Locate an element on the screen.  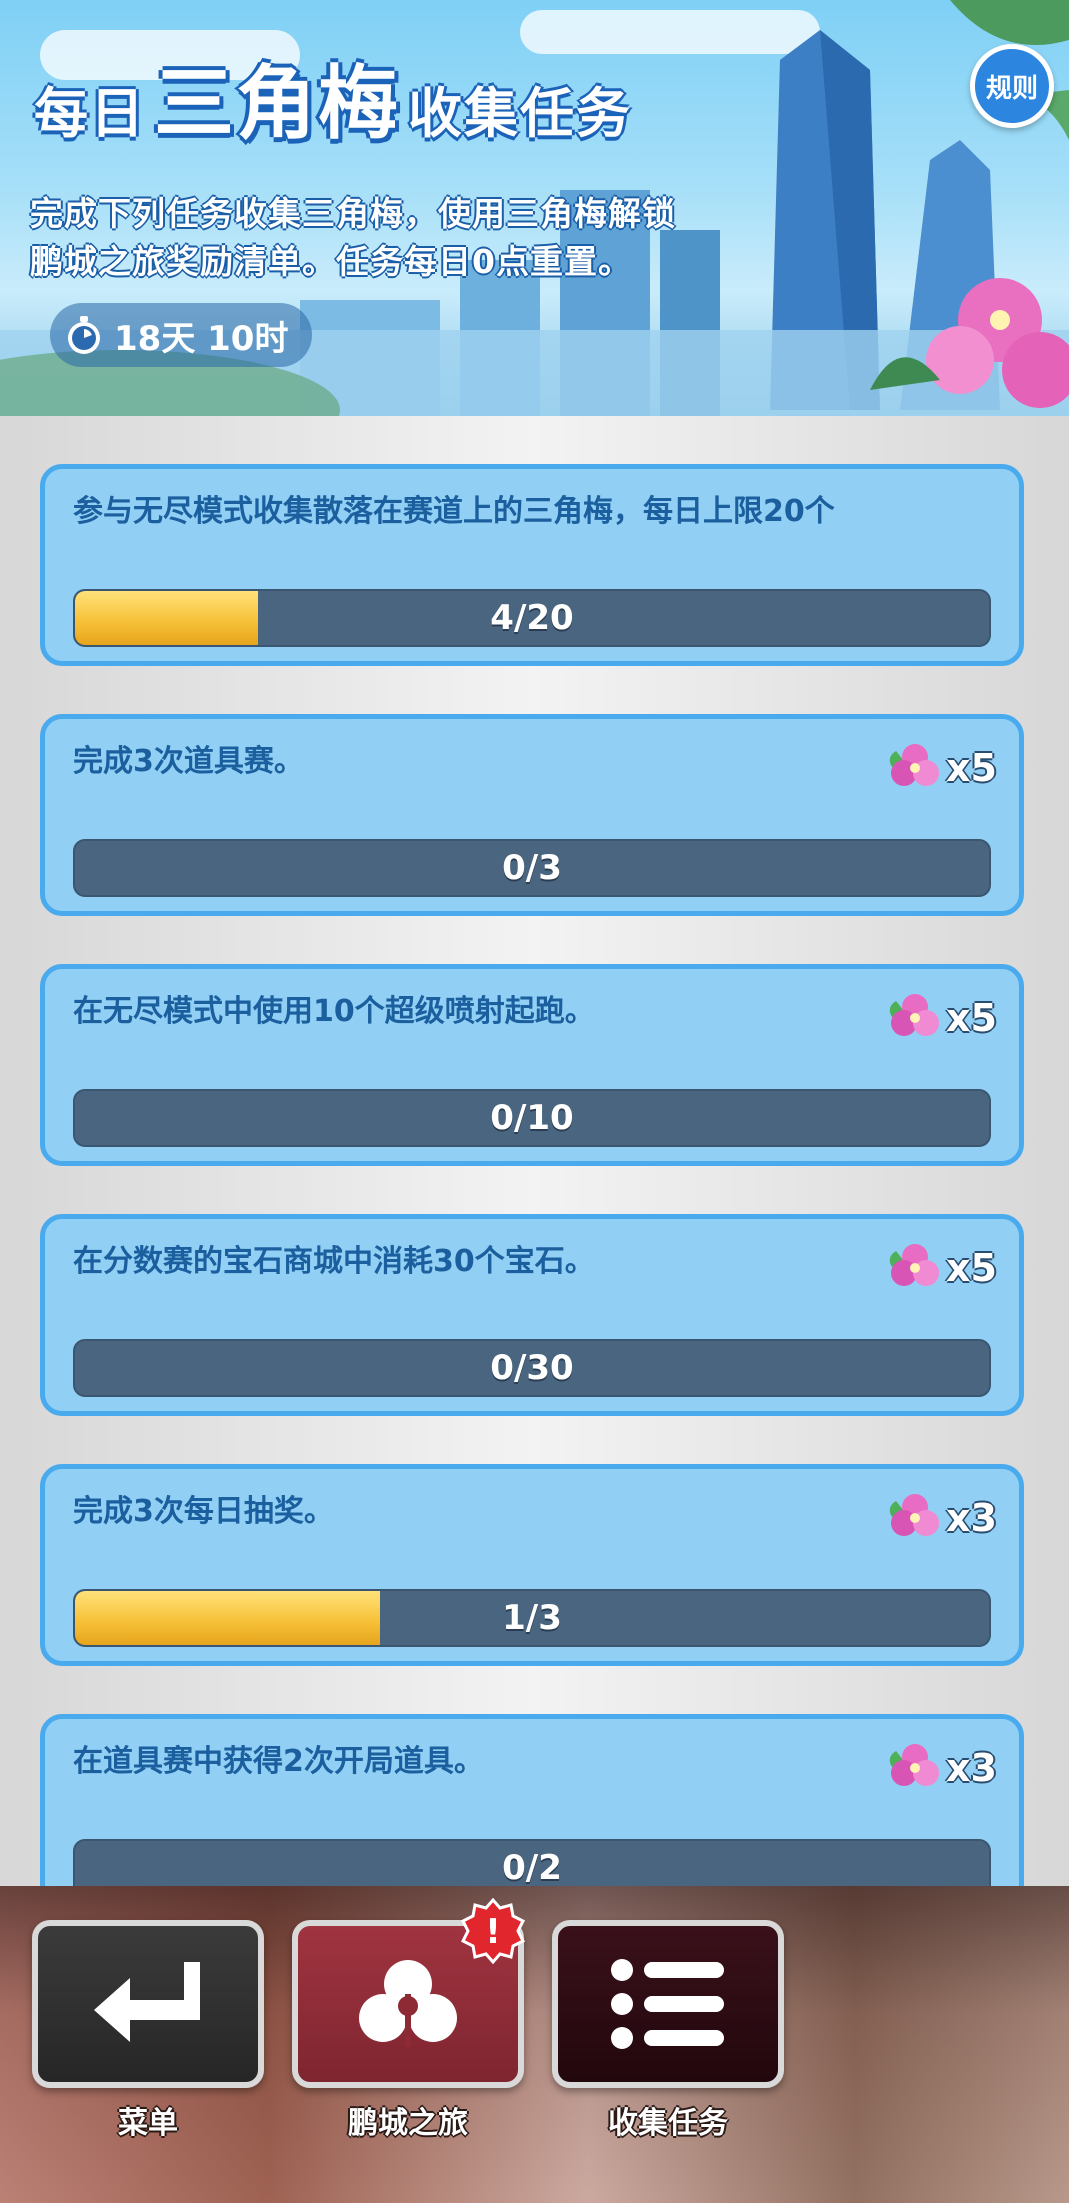
return-arrow-icon is located at coordinates (147, 2002).